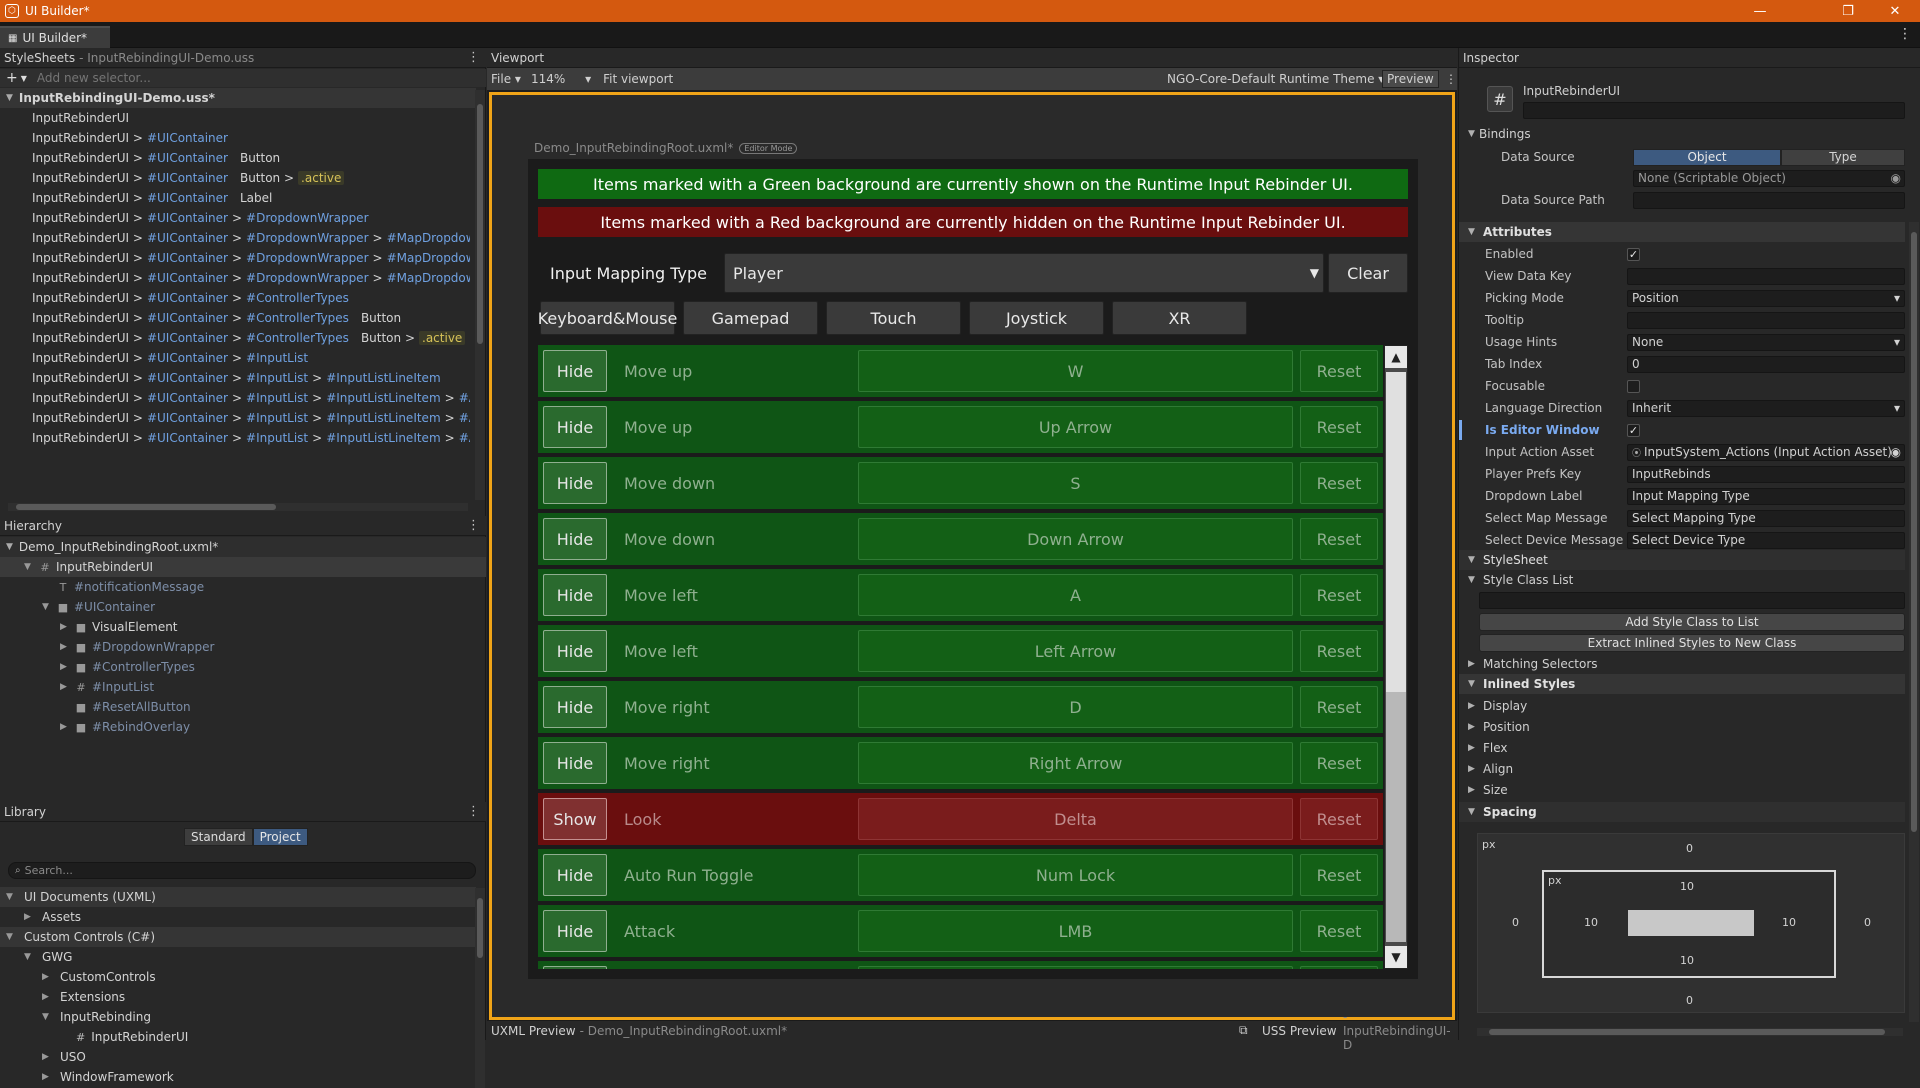 This screenshot has height=1088, width=1920. Describe the element at coordinates (1682, 727) in the screenshot. I see `position-foldout: ▶ Position` at that location.